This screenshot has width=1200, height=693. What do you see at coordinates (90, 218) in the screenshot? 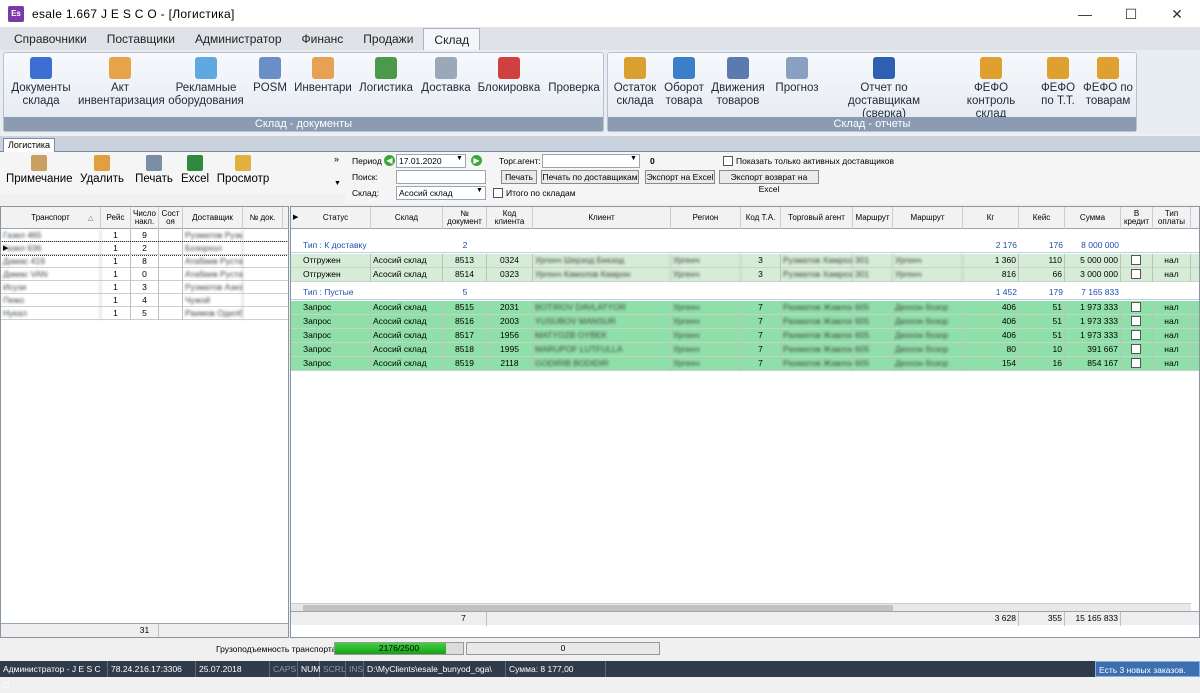
I see `sort-icon: △` at bounding box center [90, 218].